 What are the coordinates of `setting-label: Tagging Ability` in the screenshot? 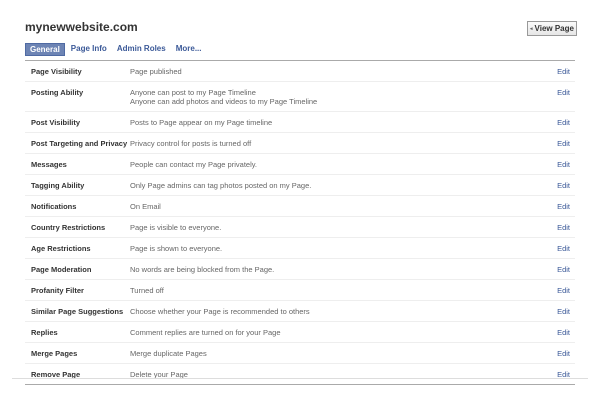 It's located at (58, 185).